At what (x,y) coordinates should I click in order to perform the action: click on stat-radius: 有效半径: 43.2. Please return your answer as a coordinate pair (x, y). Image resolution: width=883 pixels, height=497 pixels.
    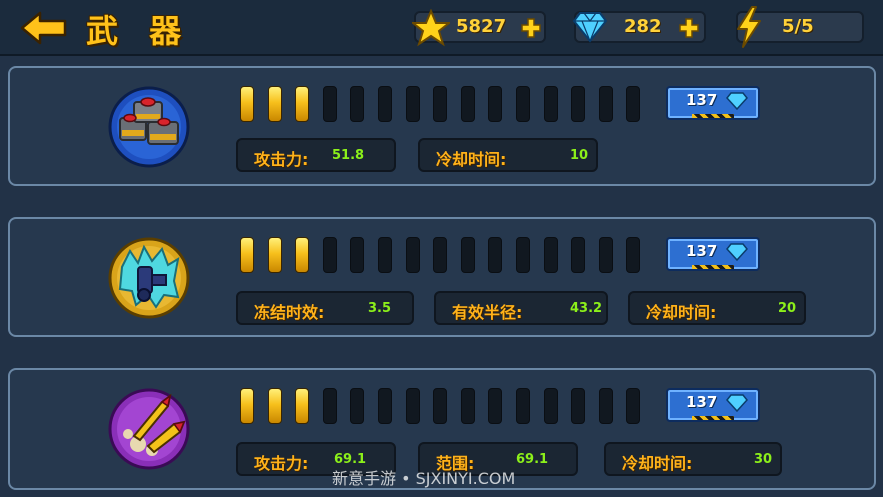
    Looking at the image, I should click on (521, 308).